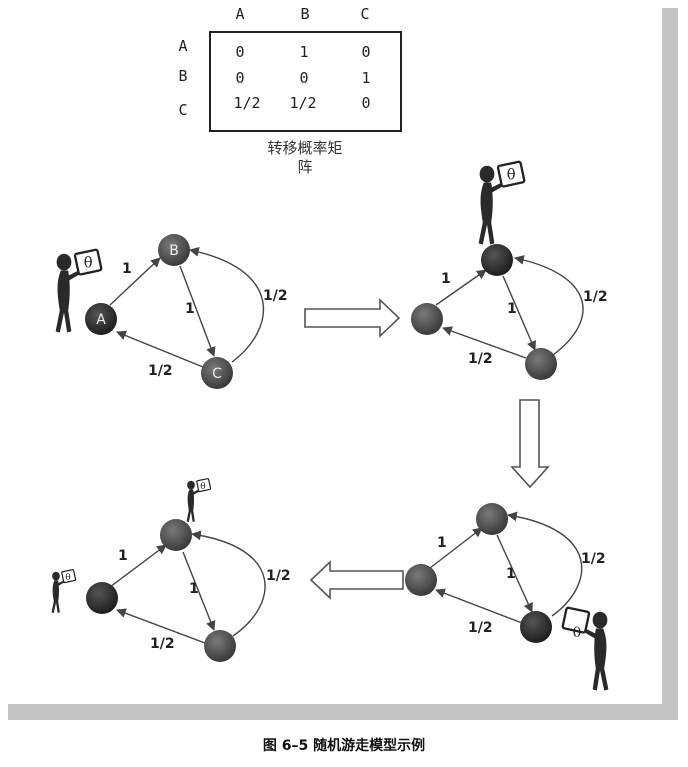 This screenshot has height=767, width=688. Describe the element at coordinates (530, 444) in the screenshot. I see `step-arrow-down` at that location.